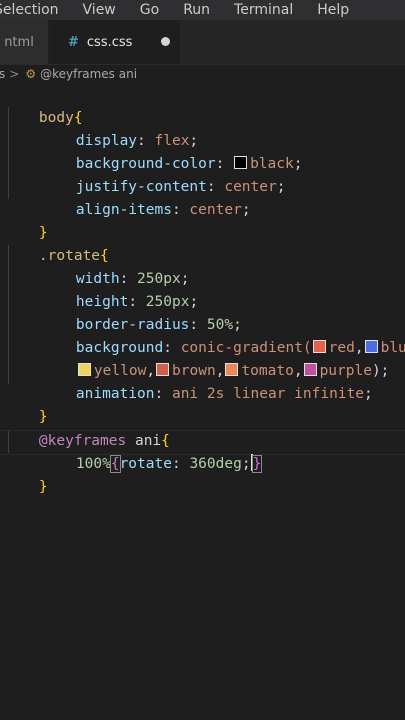  I want to click on tab-css: # css.css, so click(115, 42).